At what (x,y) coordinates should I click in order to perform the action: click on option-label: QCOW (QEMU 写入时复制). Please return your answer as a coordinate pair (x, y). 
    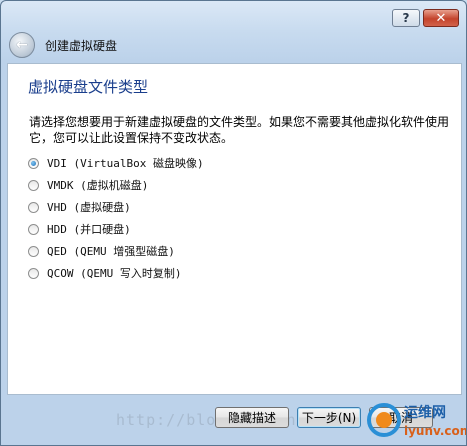
    Looking at the image, I should click on (114, 273).